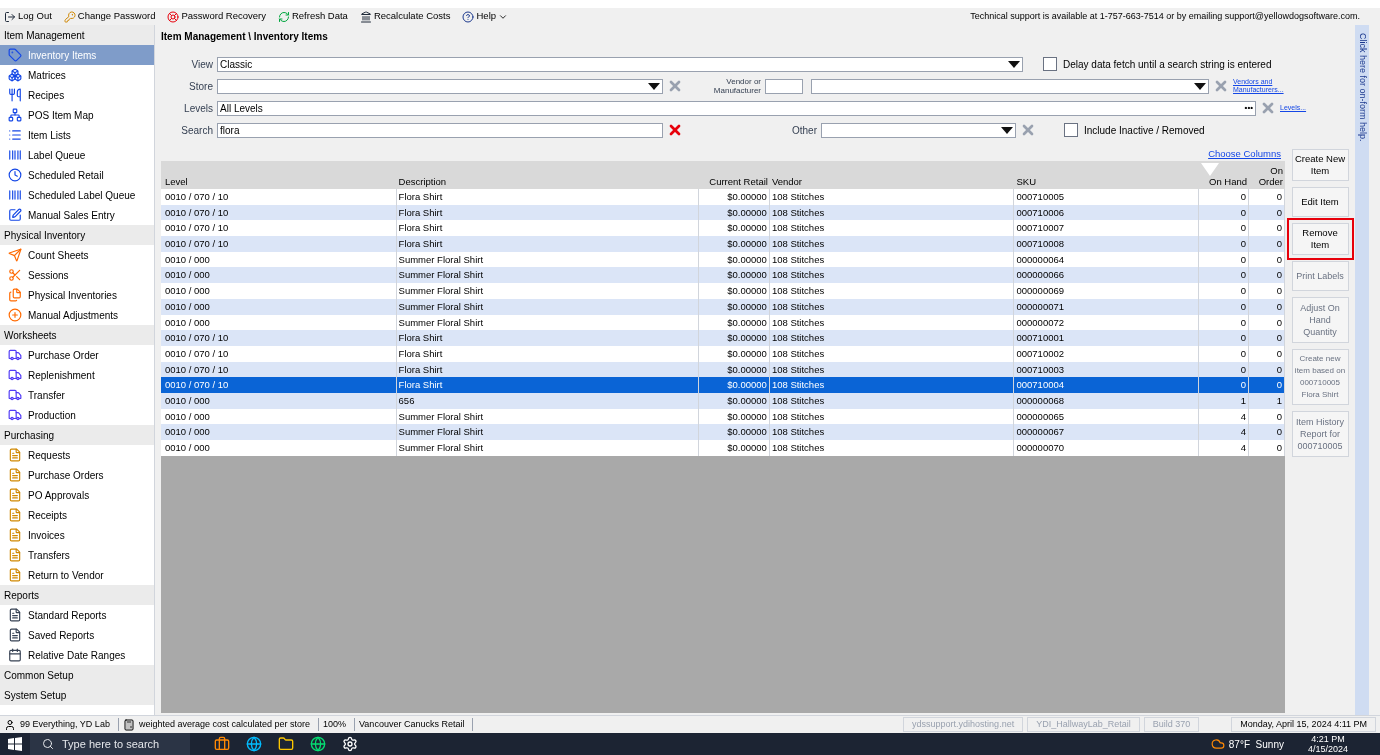  I want to click on sidebar-item: Count Sheets, so click(77, 255).